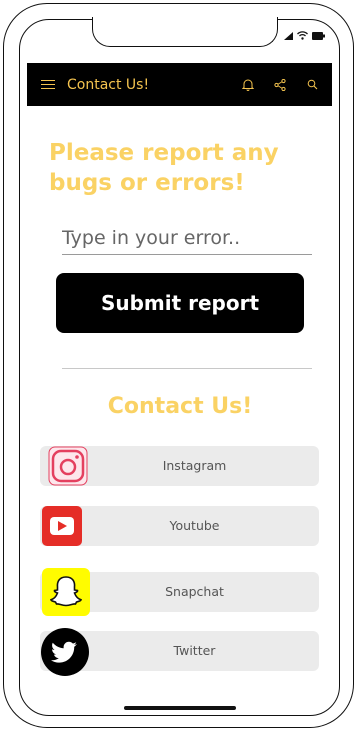  Describe the element at coordinates (180, 406) in the screenshot. I see `contact-heading: Contact Us!` at that location.